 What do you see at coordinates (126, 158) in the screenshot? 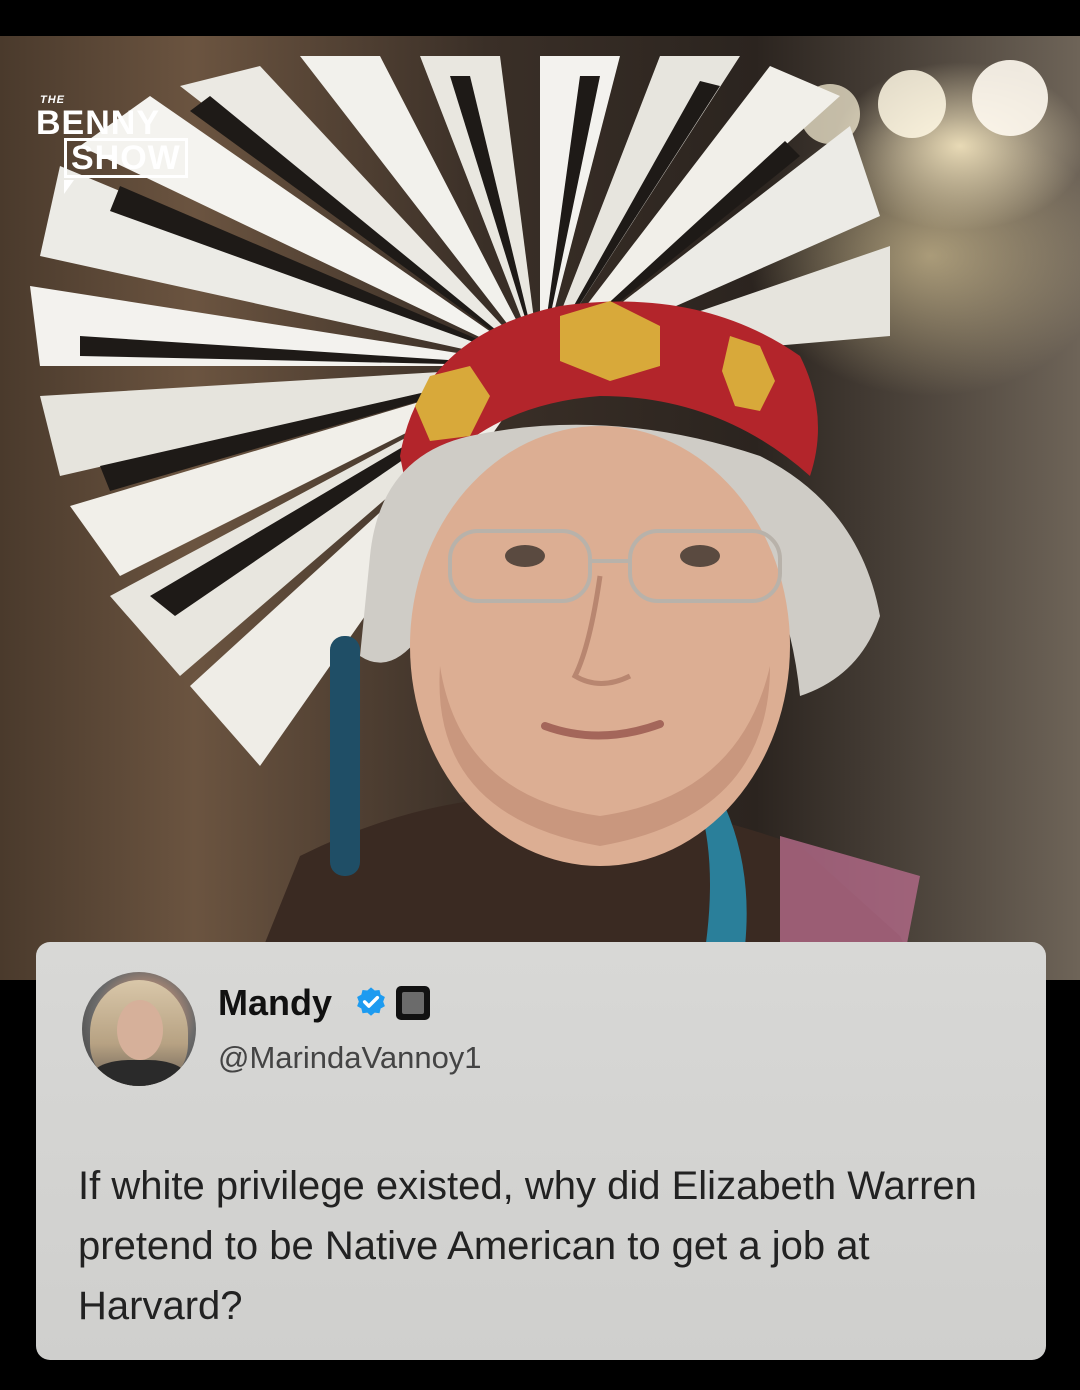
I see `logo-line-show: SHOW` at bounding box center [126, 158].